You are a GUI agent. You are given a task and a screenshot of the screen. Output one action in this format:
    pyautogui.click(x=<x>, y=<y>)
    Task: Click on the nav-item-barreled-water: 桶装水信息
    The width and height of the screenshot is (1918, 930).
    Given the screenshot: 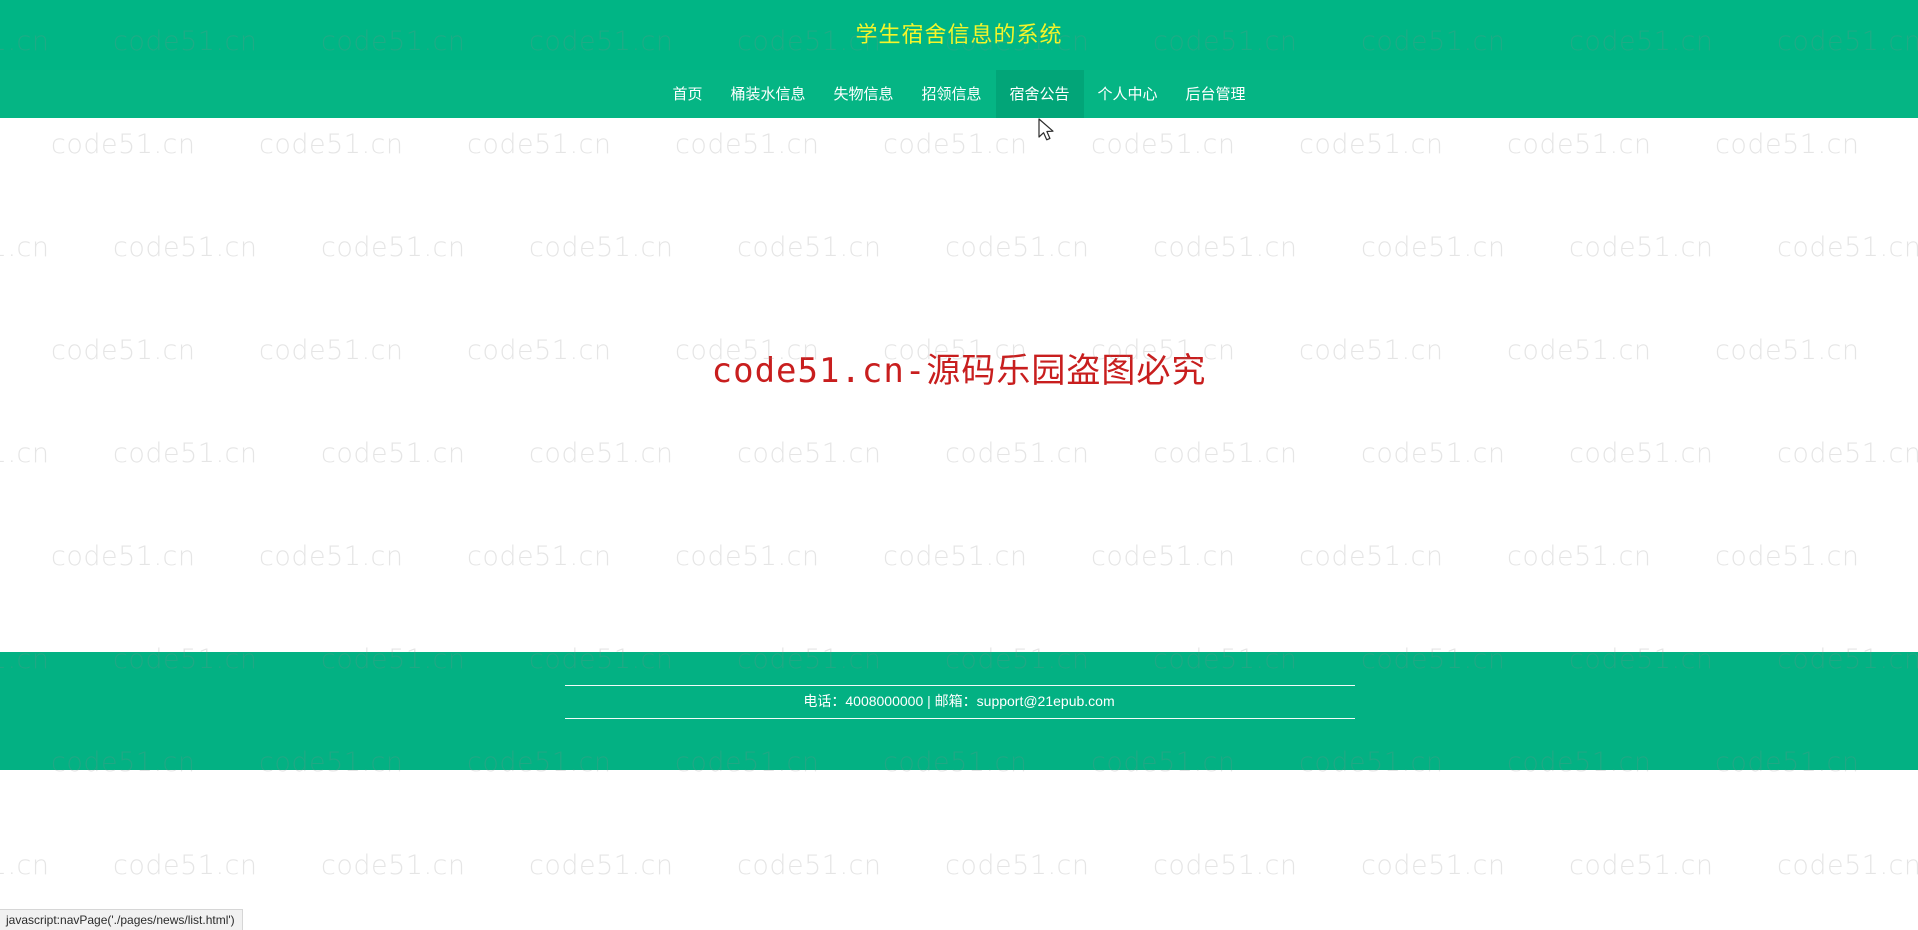 What is the action you would take?
    pyautogui.click(x=767, y=94)
    